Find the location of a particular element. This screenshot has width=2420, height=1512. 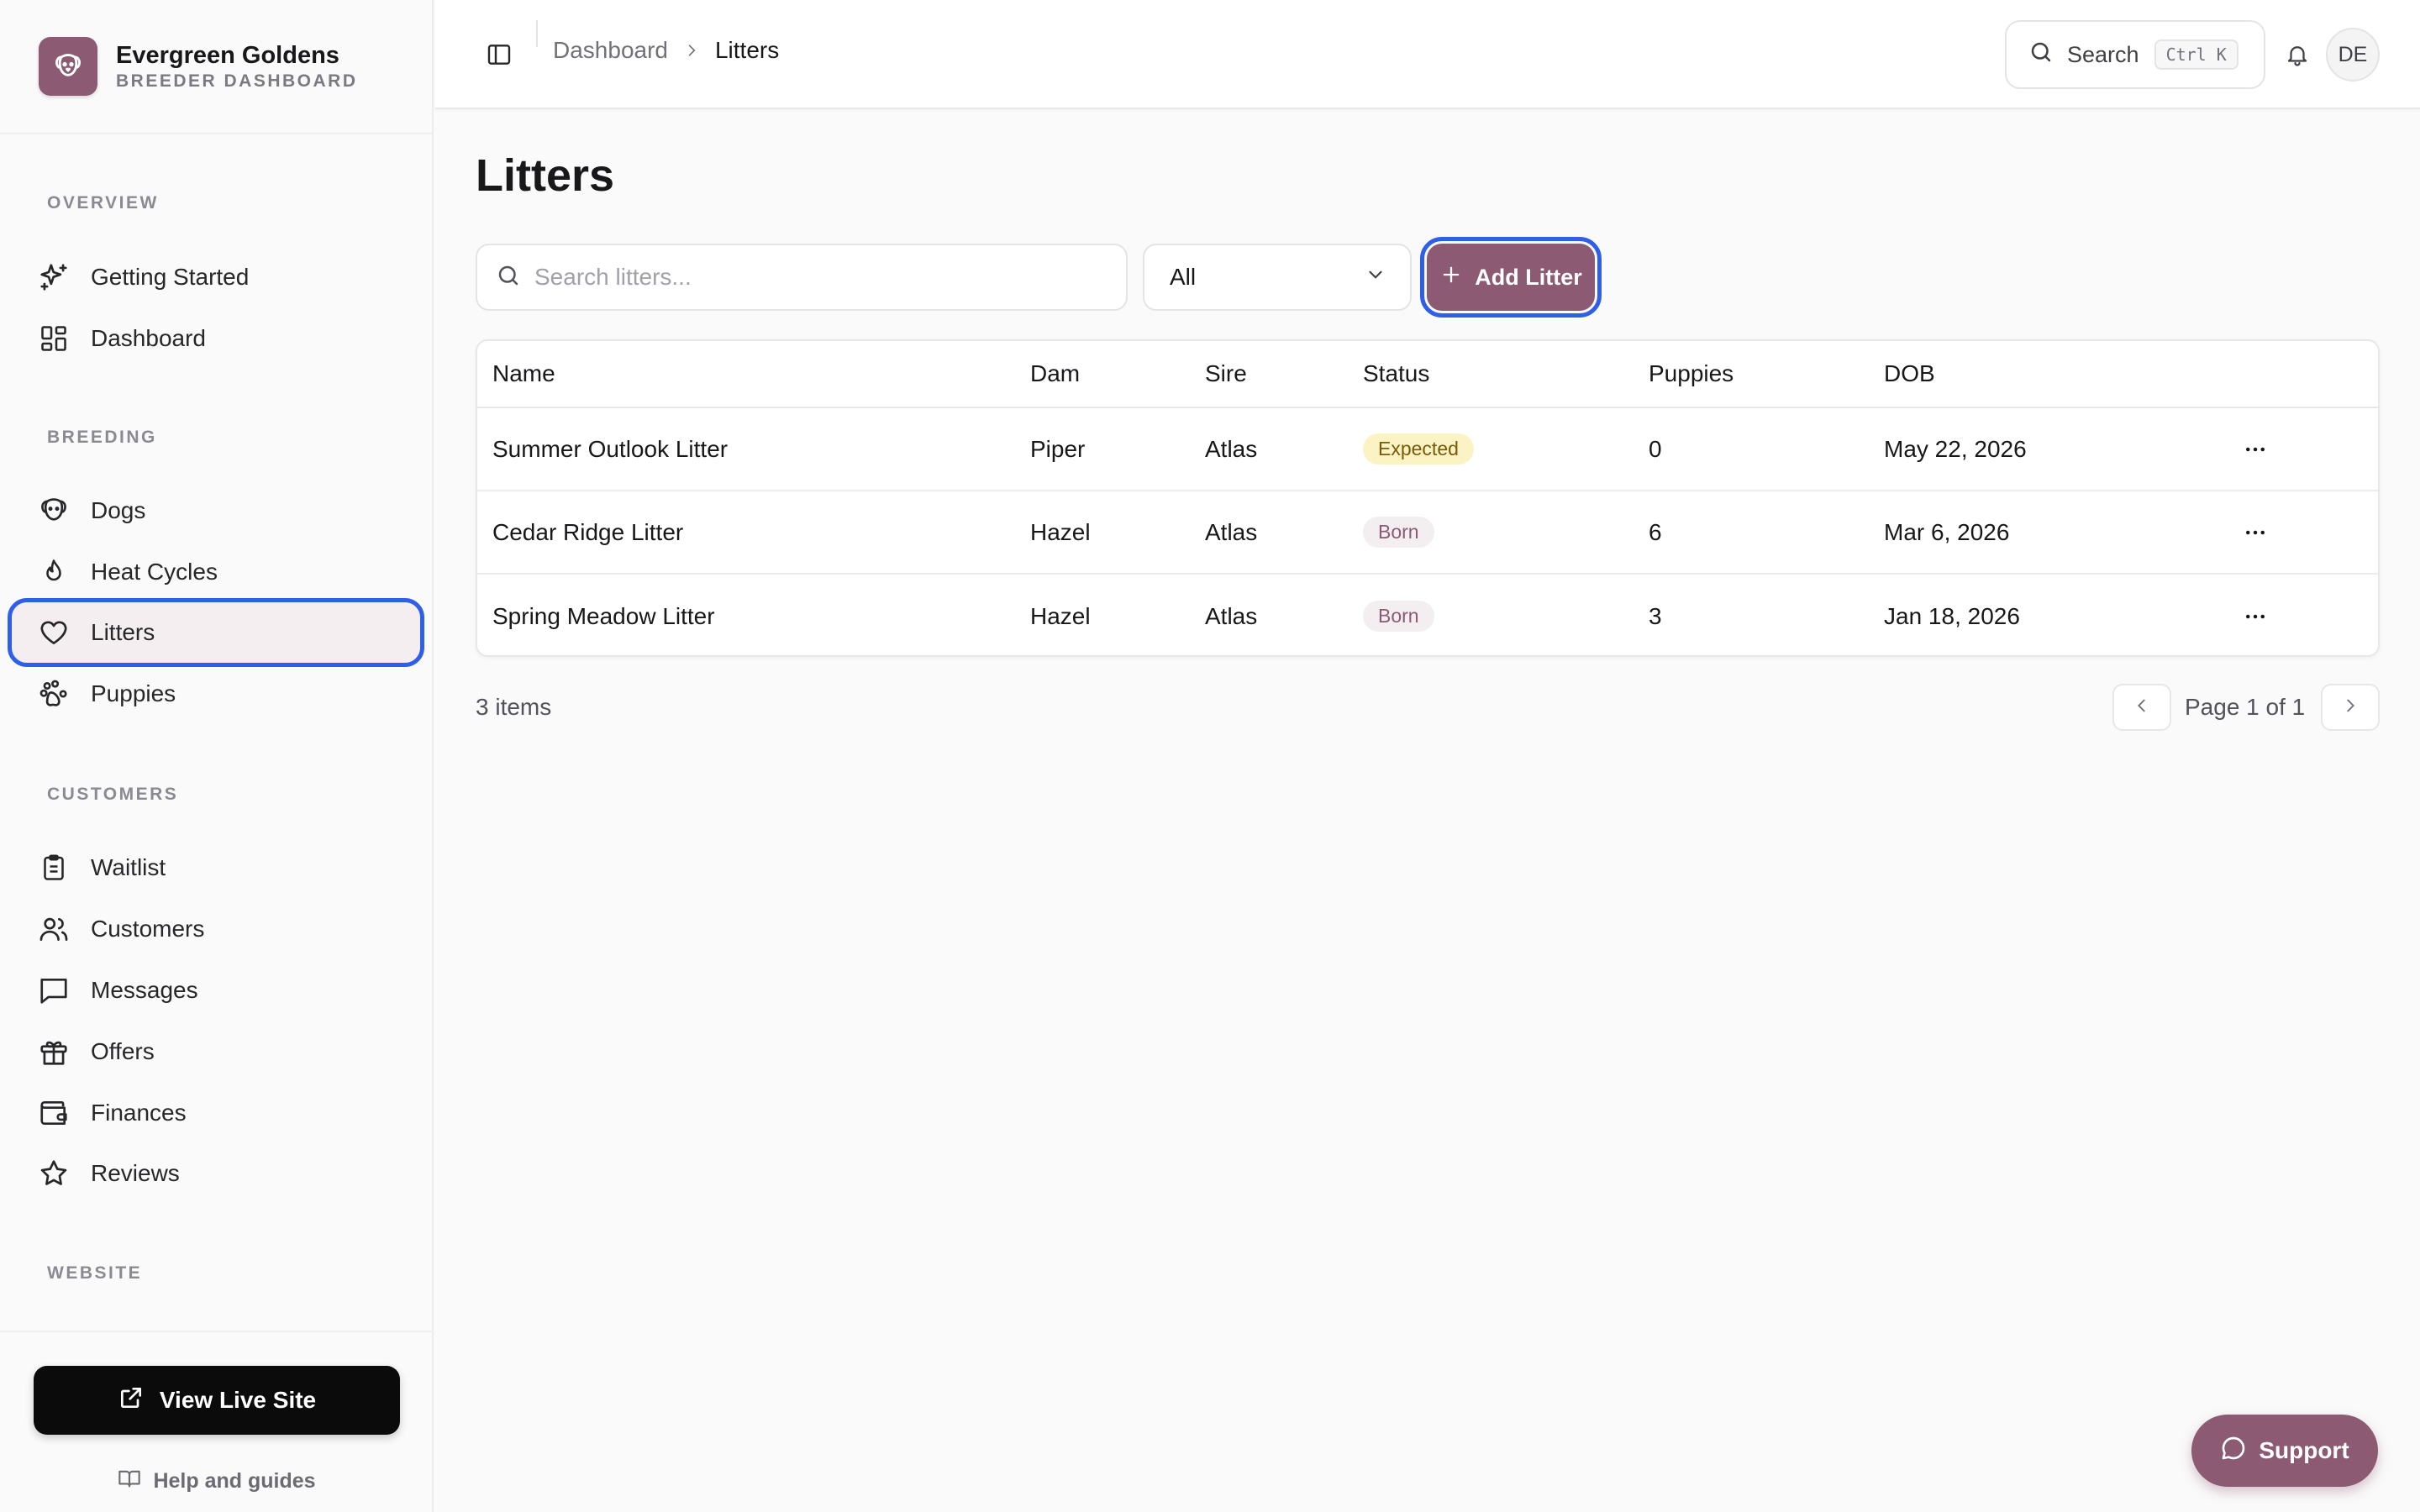

star-icon is located at coordinates (54, 1173).